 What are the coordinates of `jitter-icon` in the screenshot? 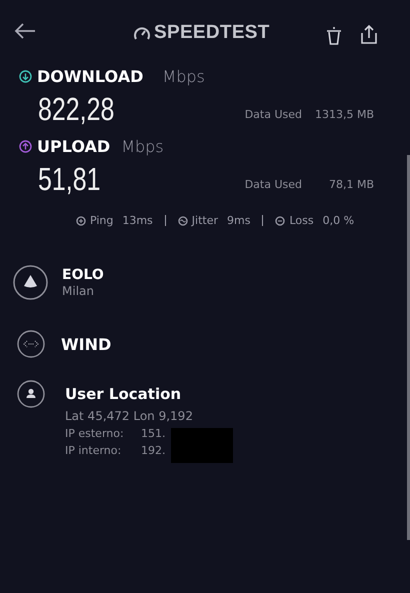 It's located at (183, 221).